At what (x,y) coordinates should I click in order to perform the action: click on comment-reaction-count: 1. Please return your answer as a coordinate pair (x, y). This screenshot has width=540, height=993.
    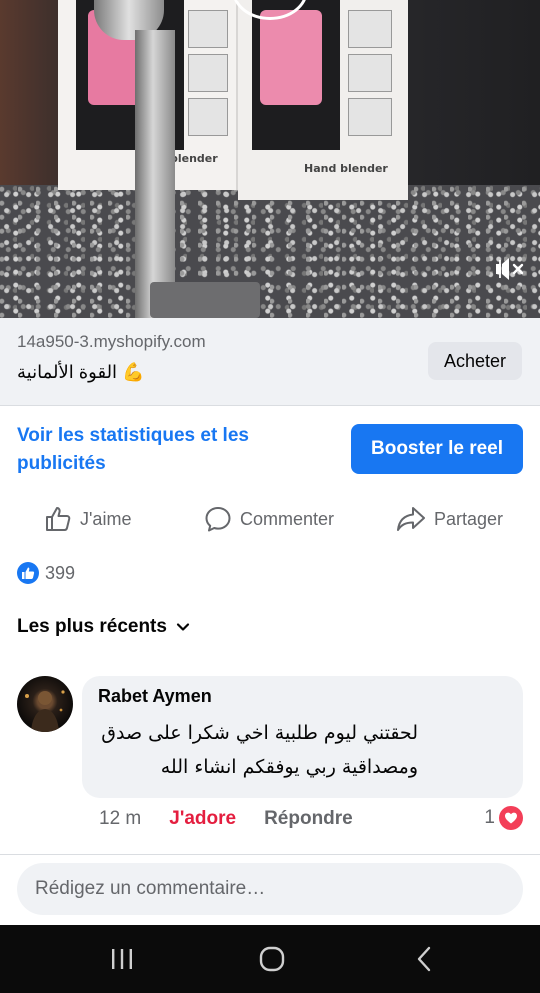
    Looking at the image, I should click on (503, 818).